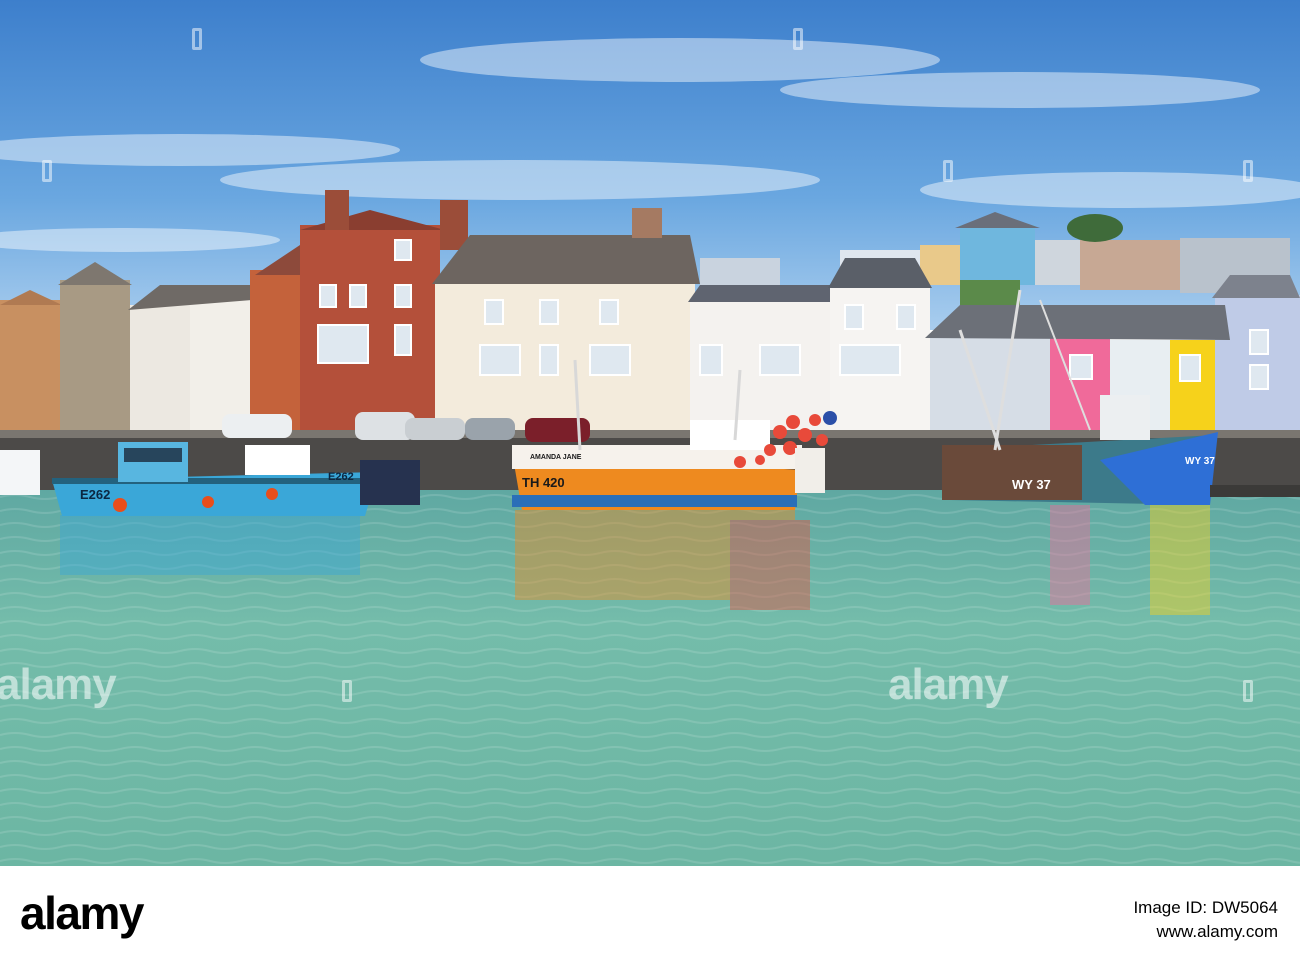 Image resolution: width=1300 pixels, height=956 pixels. Describe the element at coordinates (58, 684) in the screenshot. I see `watermark-left: alamy` at that location.